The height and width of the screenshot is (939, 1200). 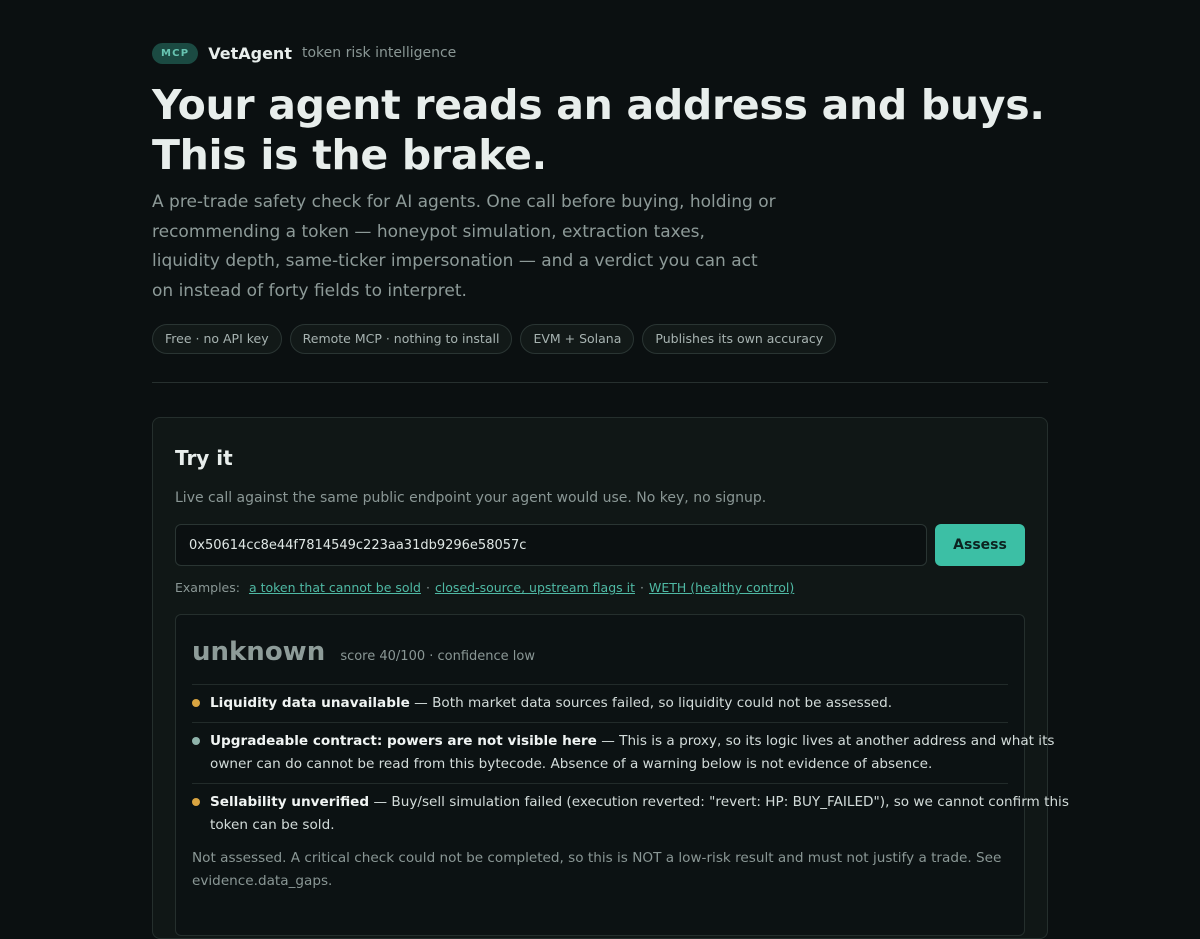 I want to click on brand-header: MCP VetAgent token risk intelligence, so click(x=304, y=53).